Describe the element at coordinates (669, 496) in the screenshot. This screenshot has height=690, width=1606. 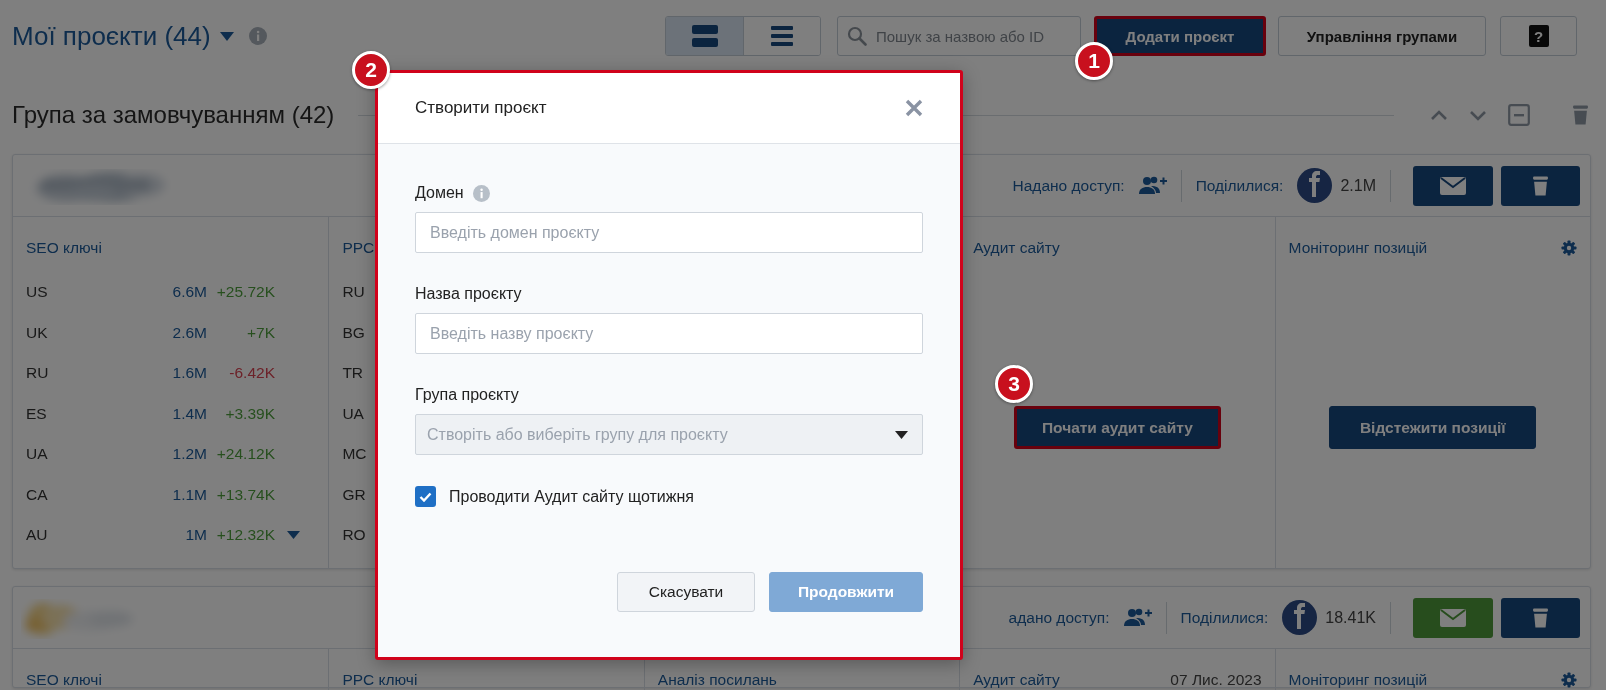
I see `checkbox: Проводити Аудит сайту щотижня` at that location.